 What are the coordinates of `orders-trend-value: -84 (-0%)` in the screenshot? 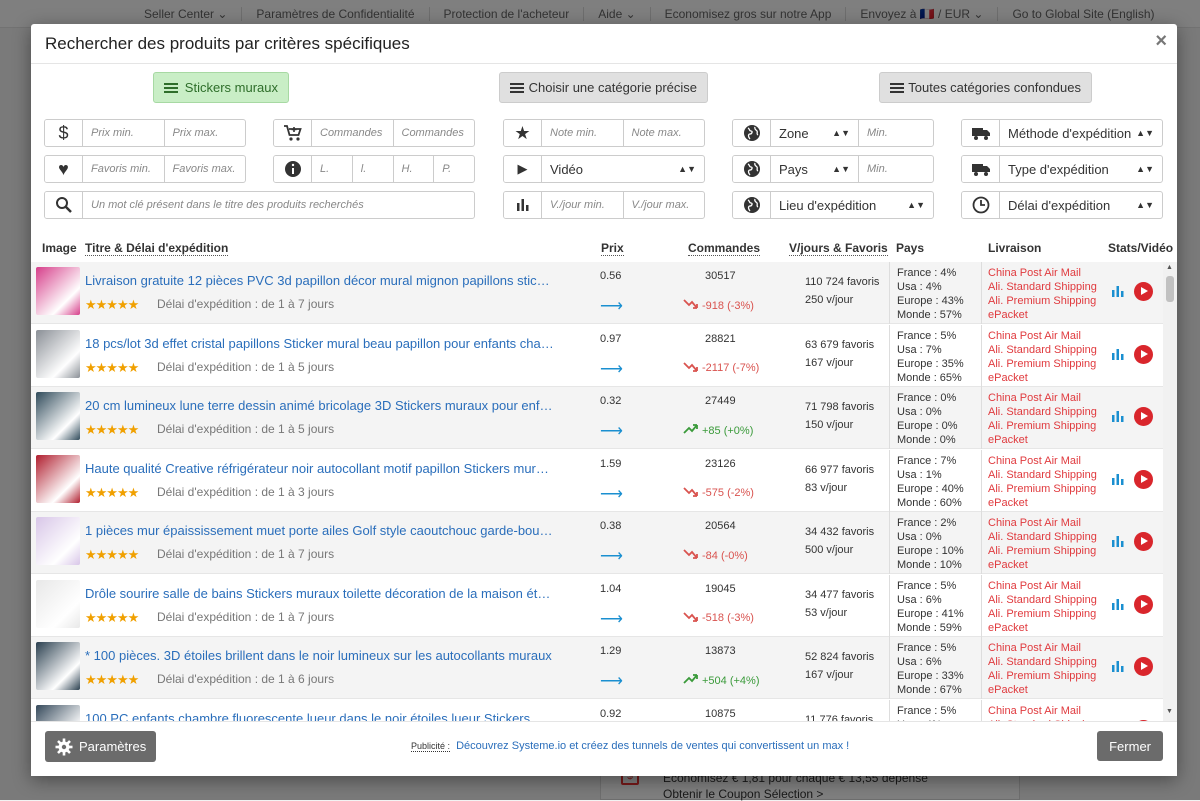 It's located at (725, 555).